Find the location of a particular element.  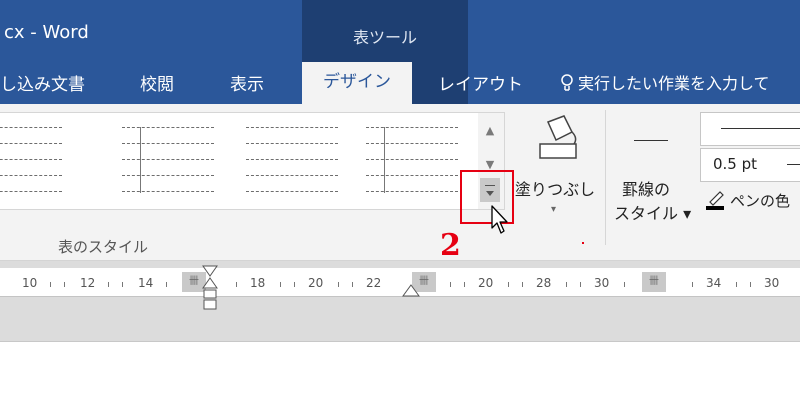

ruler-number: 10 is located at coordinates (30, 283).